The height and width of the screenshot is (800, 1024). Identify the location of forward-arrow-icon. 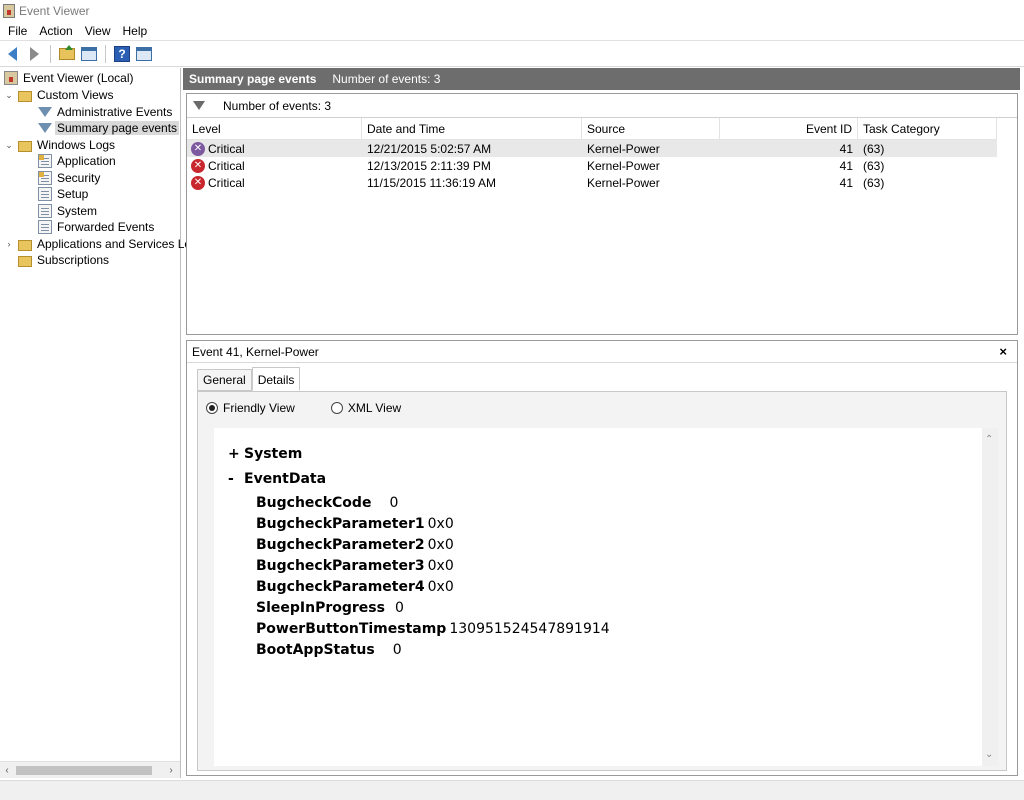
(34, 54).